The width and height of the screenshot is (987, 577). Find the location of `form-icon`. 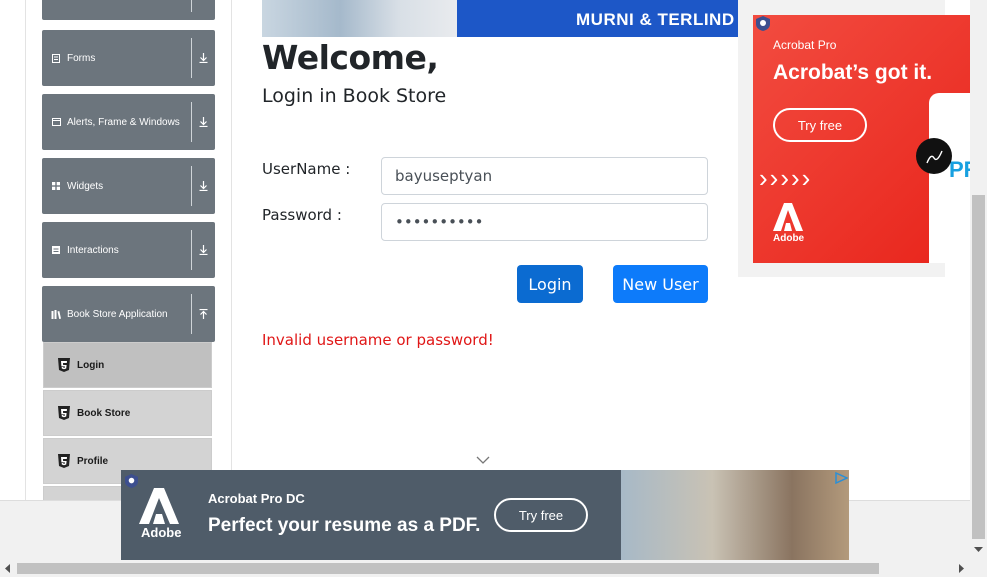

form-icon is located at coordinates (56, 58).